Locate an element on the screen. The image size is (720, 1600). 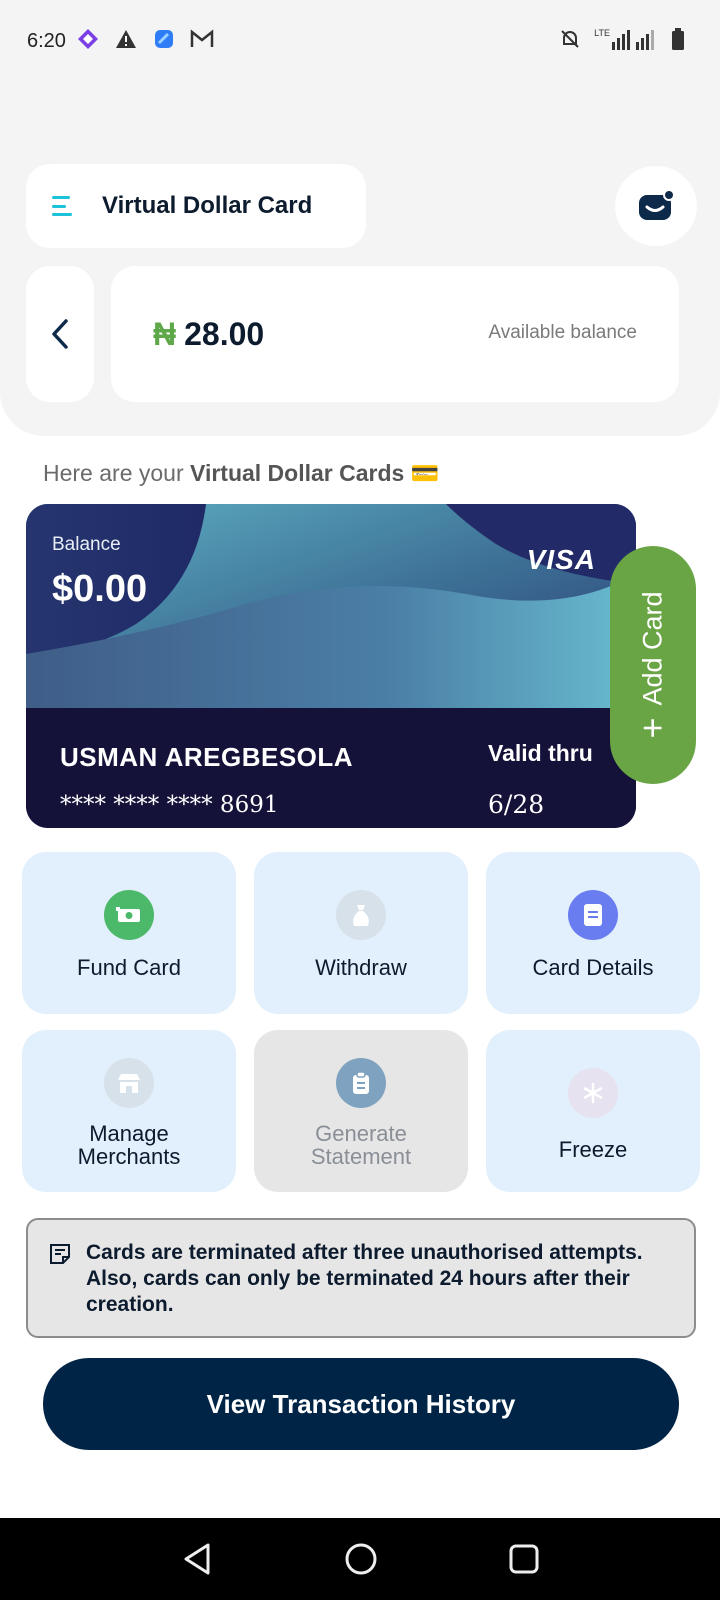
valid-thru-label: Valid thru is located at coordinates (540, 753).